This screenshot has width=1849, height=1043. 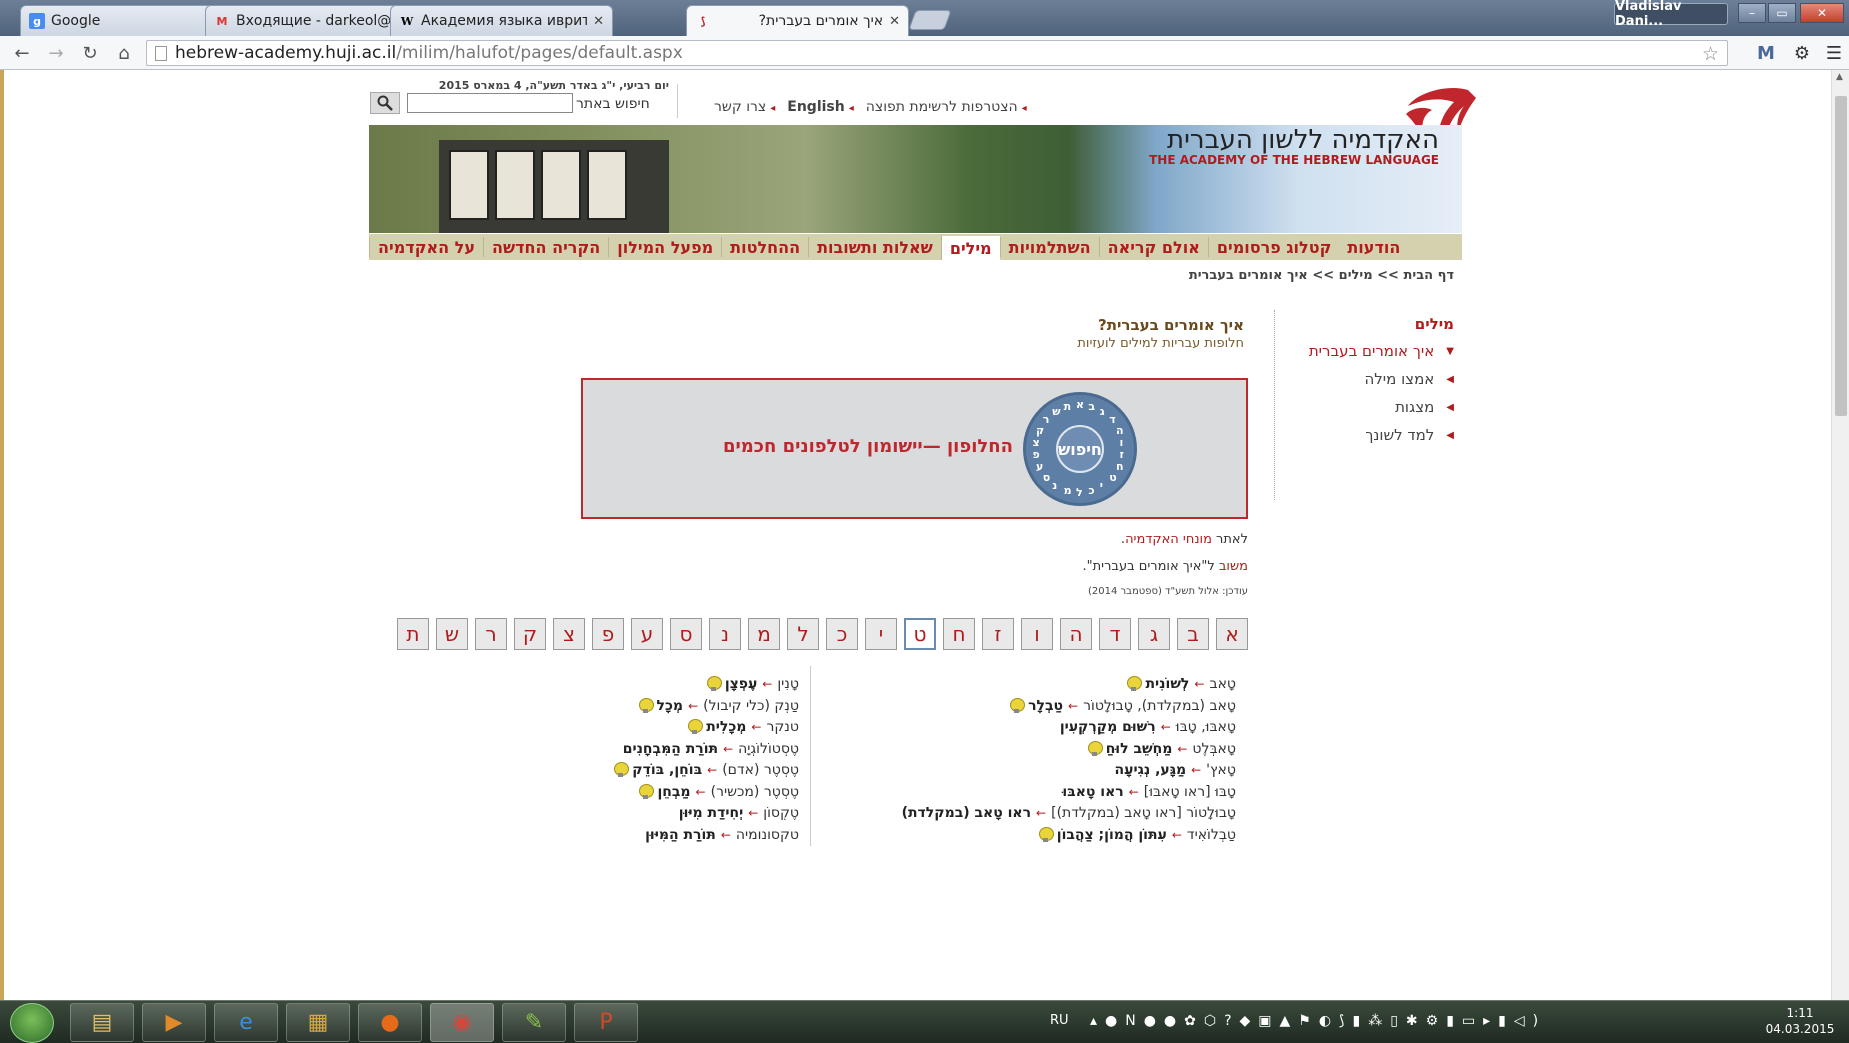 I want to click on mailing-list-link: ◂הצטרפות לרשימת תפוצה, so click(x=946, y=107).